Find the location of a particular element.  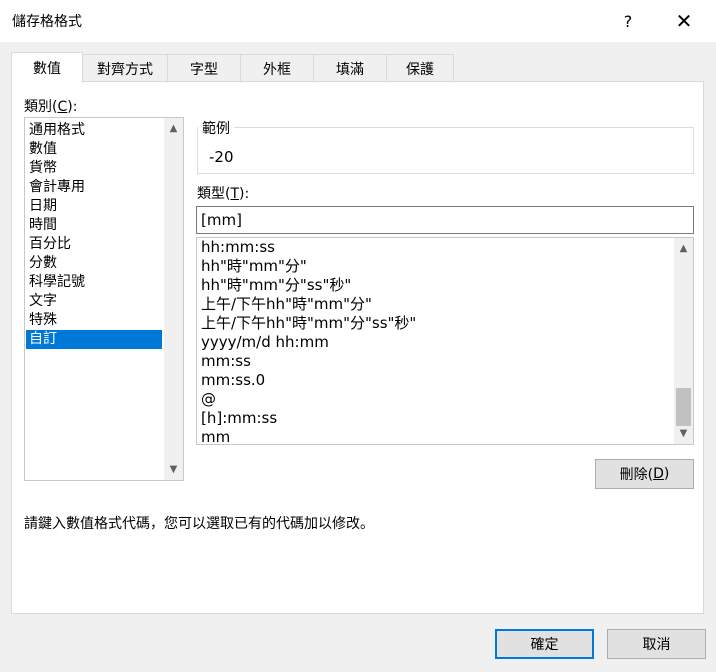

format-item: @ is located at coordinates (208, 399).